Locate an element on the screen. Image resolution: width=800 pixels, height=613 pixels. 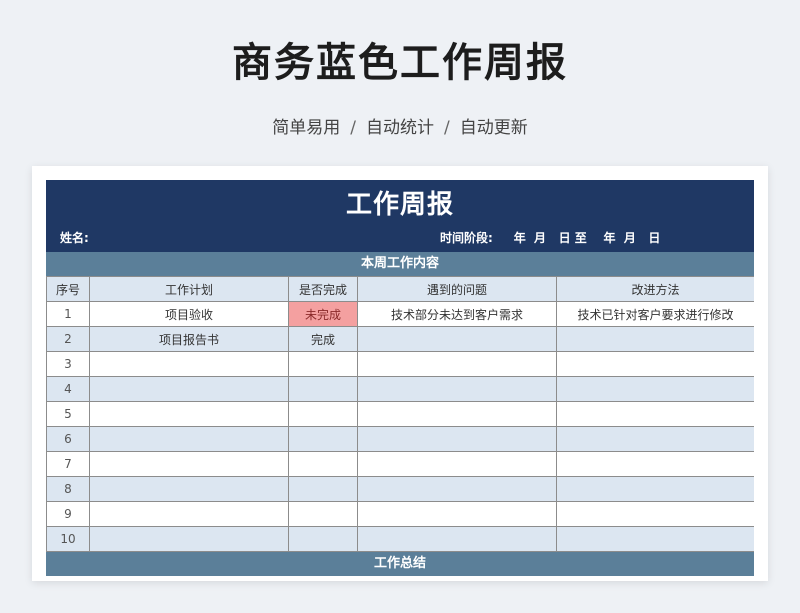
table-row: 8 is located at coordinates (400, 489).